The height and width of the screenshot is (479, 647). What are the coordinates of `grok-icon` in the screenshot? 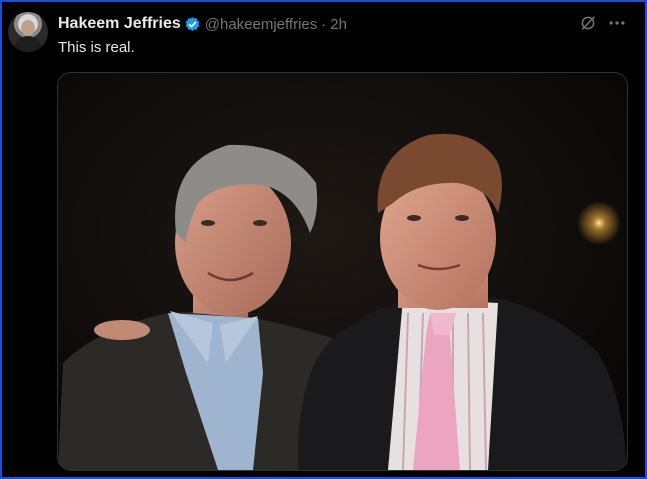 It's located at (588, 23).